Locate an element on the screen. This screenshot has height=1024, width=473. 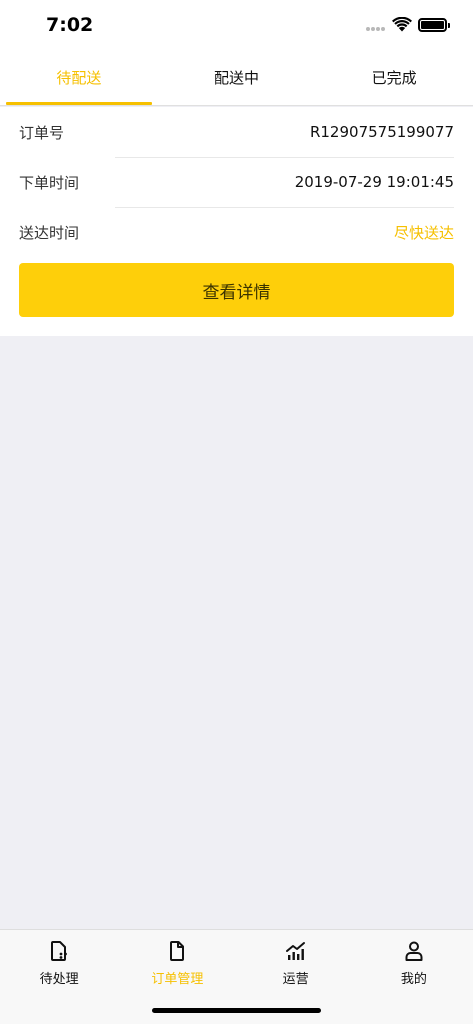
chart-icon is located at coordinates (295, 951).